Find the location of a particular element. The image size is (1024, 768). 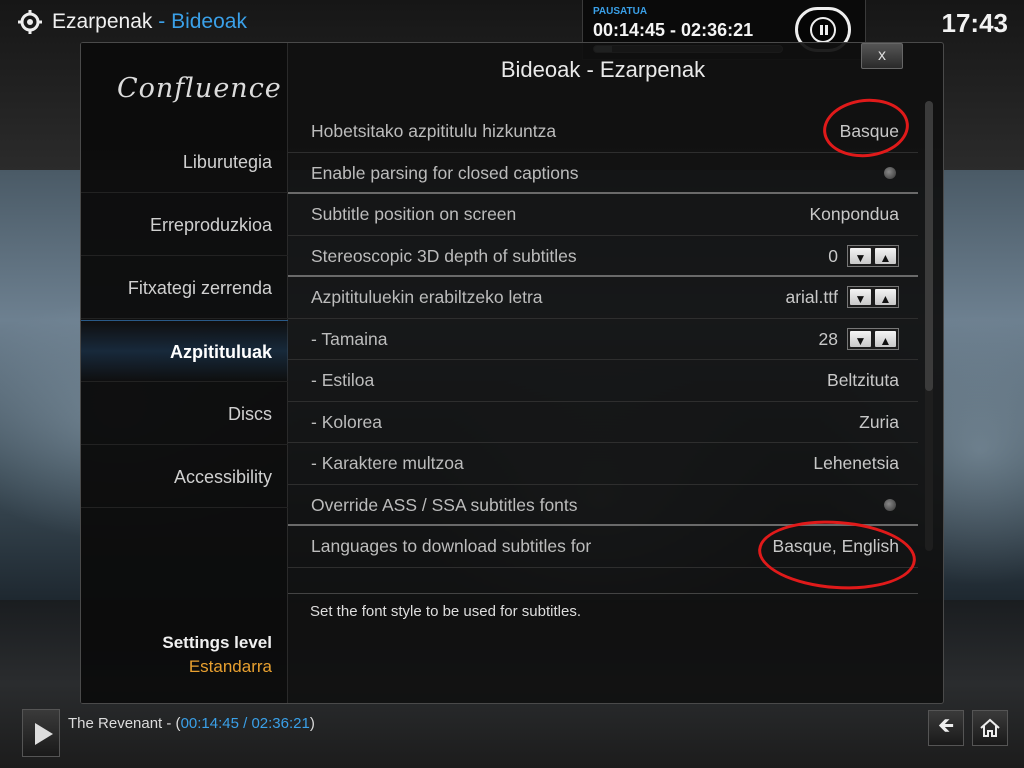

setting-character-set: - Karaktere multzoa Lehenetsia is located at coordinates (603, 464).